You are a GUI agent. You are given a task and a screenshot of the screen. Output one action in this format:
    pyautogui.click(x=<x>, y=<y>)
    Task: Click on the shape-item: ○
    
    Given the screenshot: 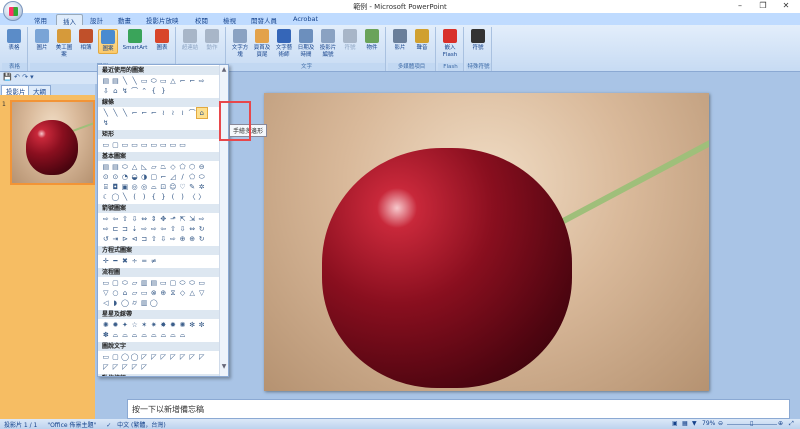 What is the action you would take?
    pyautogui.click(x=116, y=293)
    